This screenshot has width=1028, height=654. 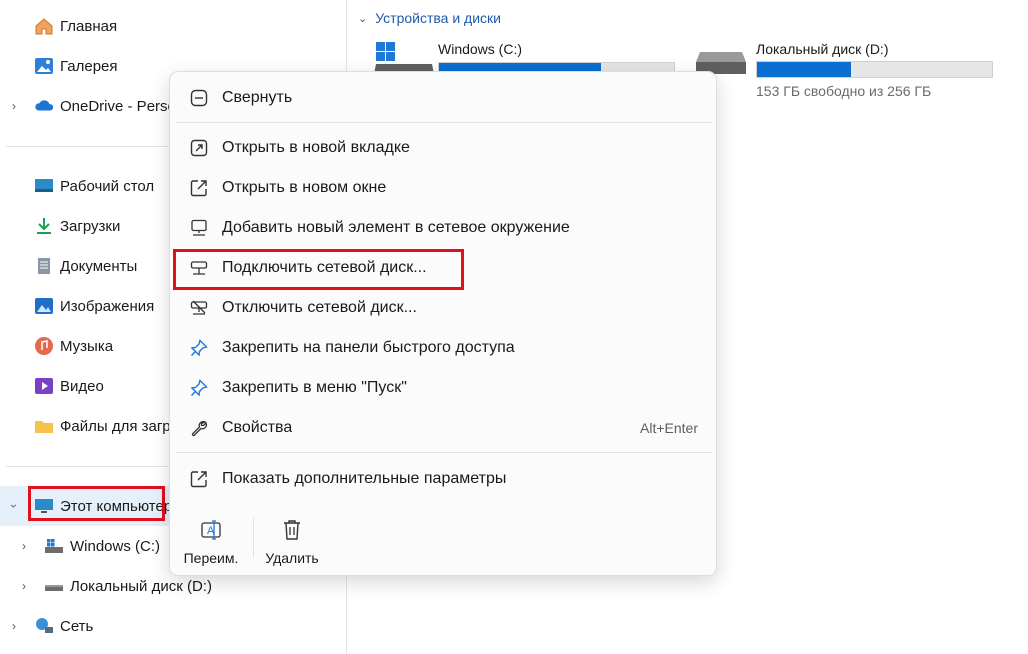 I want to click on more-options-icon, so click(x=199, y=479).